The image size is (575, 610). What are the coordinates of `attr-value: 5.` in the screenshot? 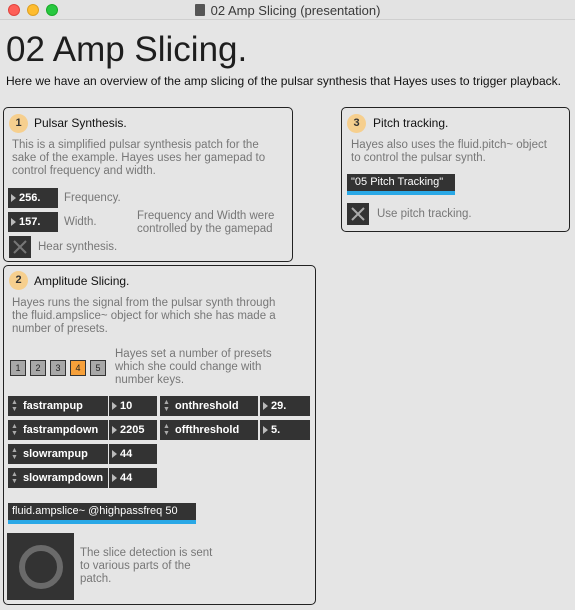 It's located at (276, 430).